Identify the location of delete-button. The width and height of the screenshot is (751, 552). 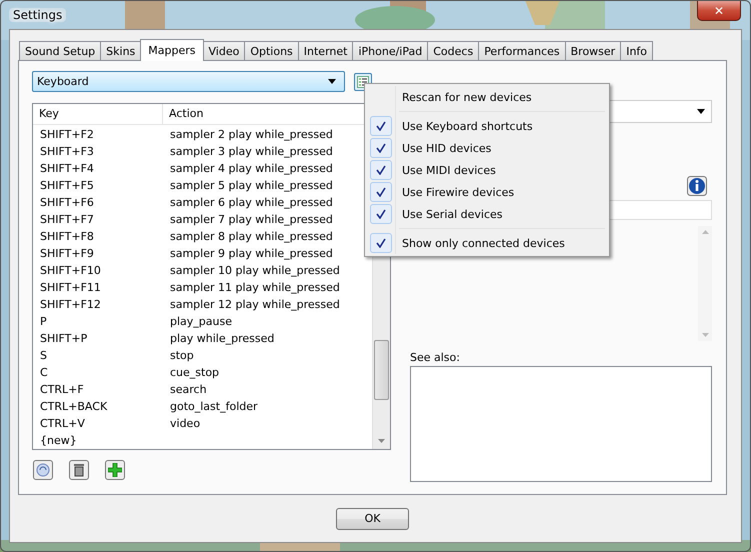
(79, 470).